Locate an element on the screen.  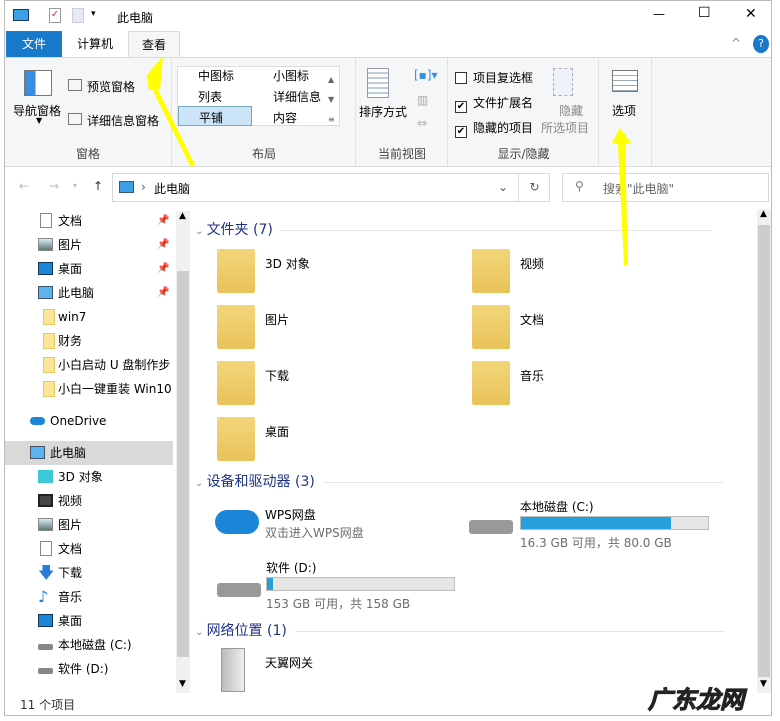
arrow-to-options is located at coordinates (621, 196).